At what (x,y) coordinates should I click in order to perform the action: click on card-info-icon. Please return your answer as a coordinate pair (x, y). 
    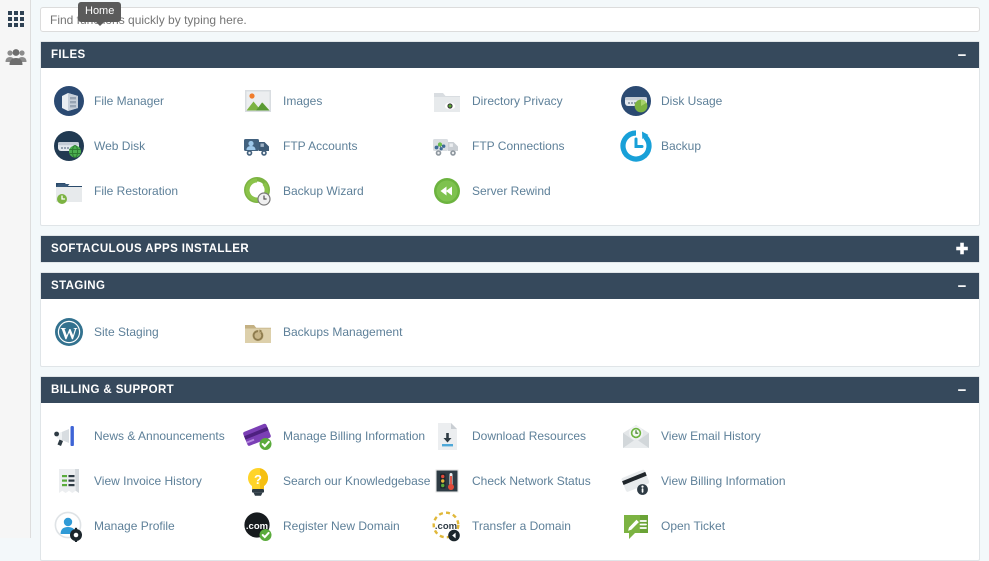
    Looking at the image, I should click on (636, 481).